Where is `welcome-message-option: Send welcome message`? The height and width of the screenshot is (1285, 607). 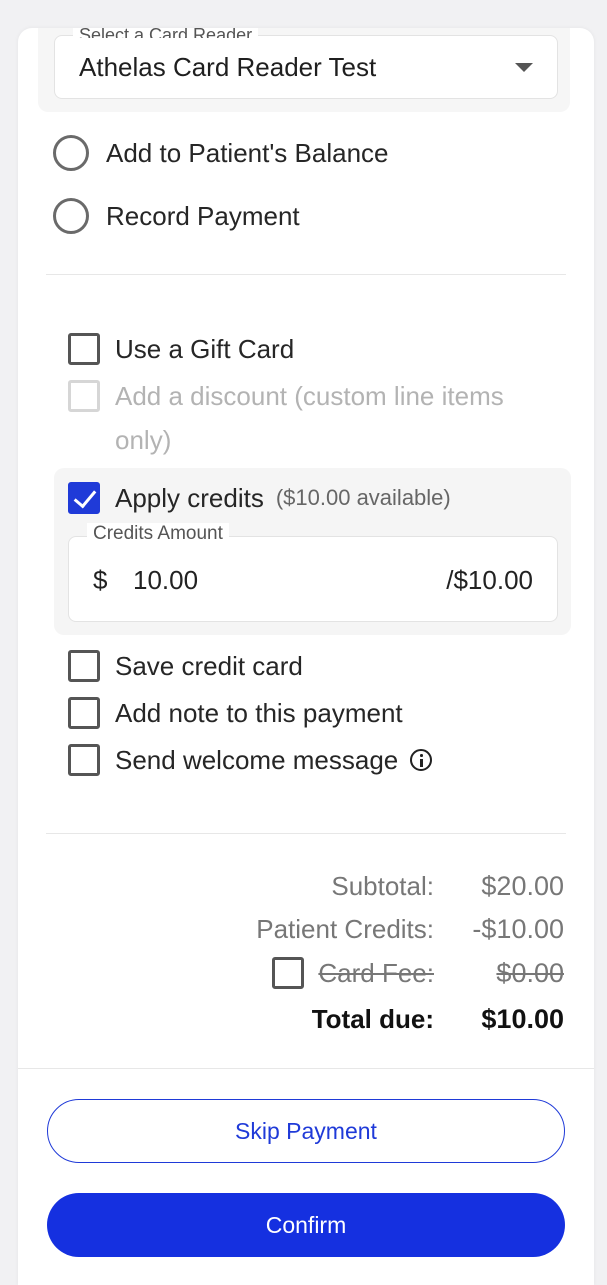
welcome-message-option: Send welcome message is located at coordinates (250, 760).